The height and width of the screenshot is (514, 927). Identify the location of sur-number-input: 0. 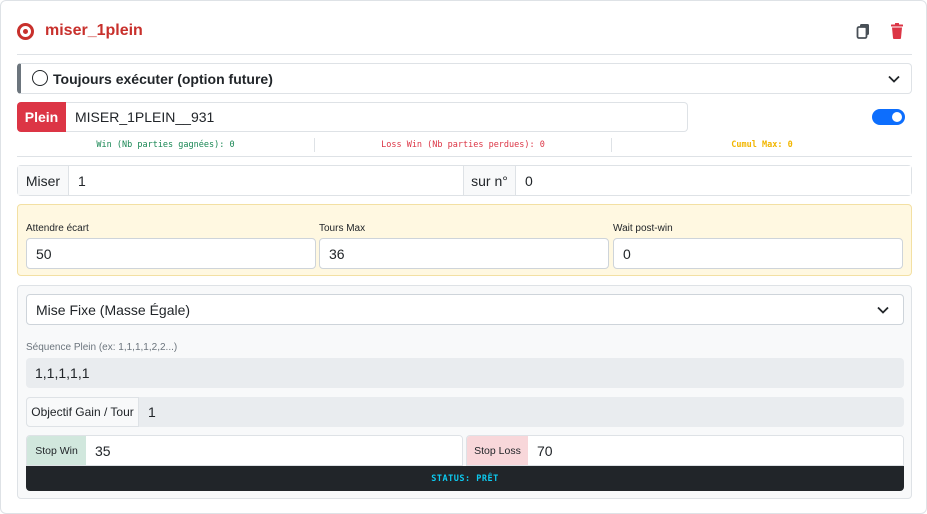
(713, 180).